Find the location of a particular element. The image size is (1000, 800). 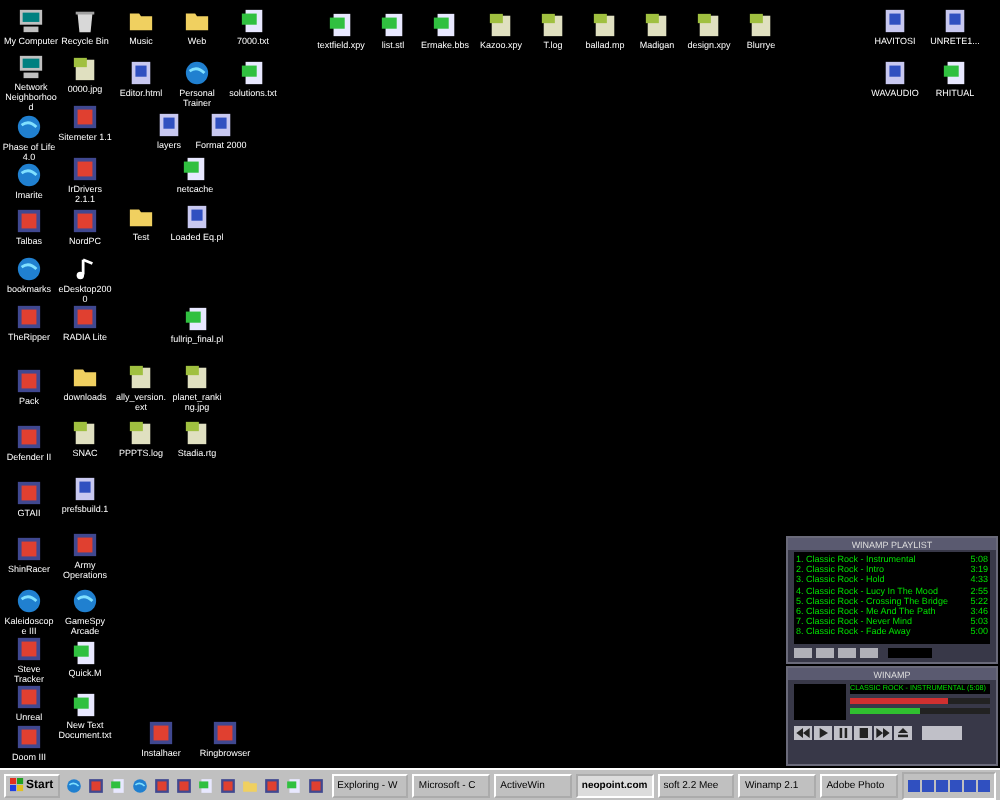

eject-button is located at coordinates (903, 733).